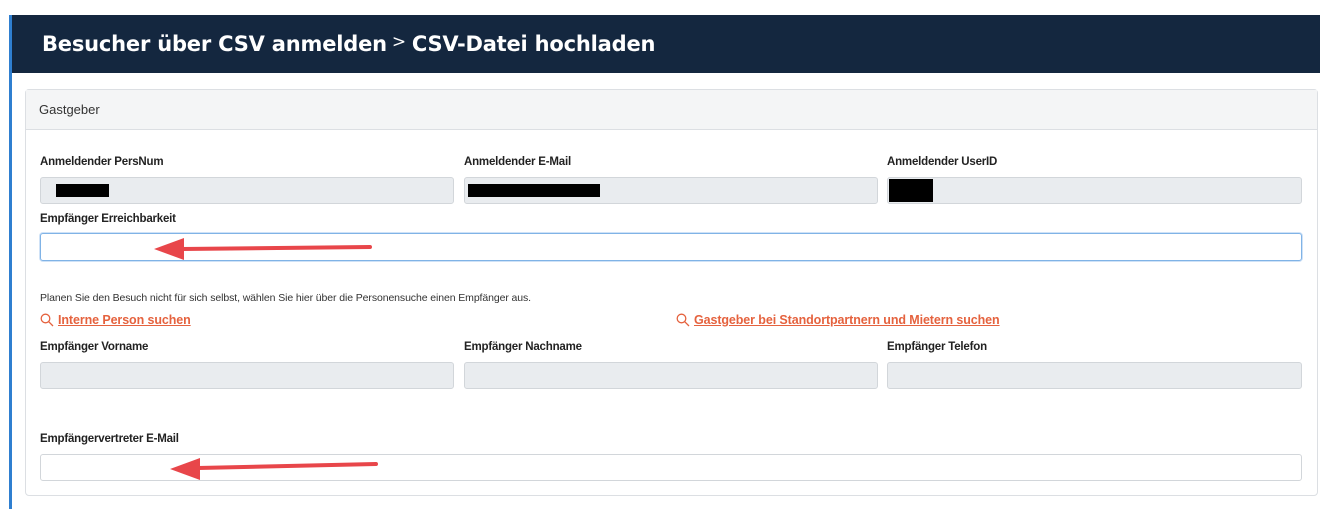  Describe the element at coordinates (108, 219) in the screenshot. I see `erreichbarkeit-label: Empfänger Erreichbarkeit` at that location.